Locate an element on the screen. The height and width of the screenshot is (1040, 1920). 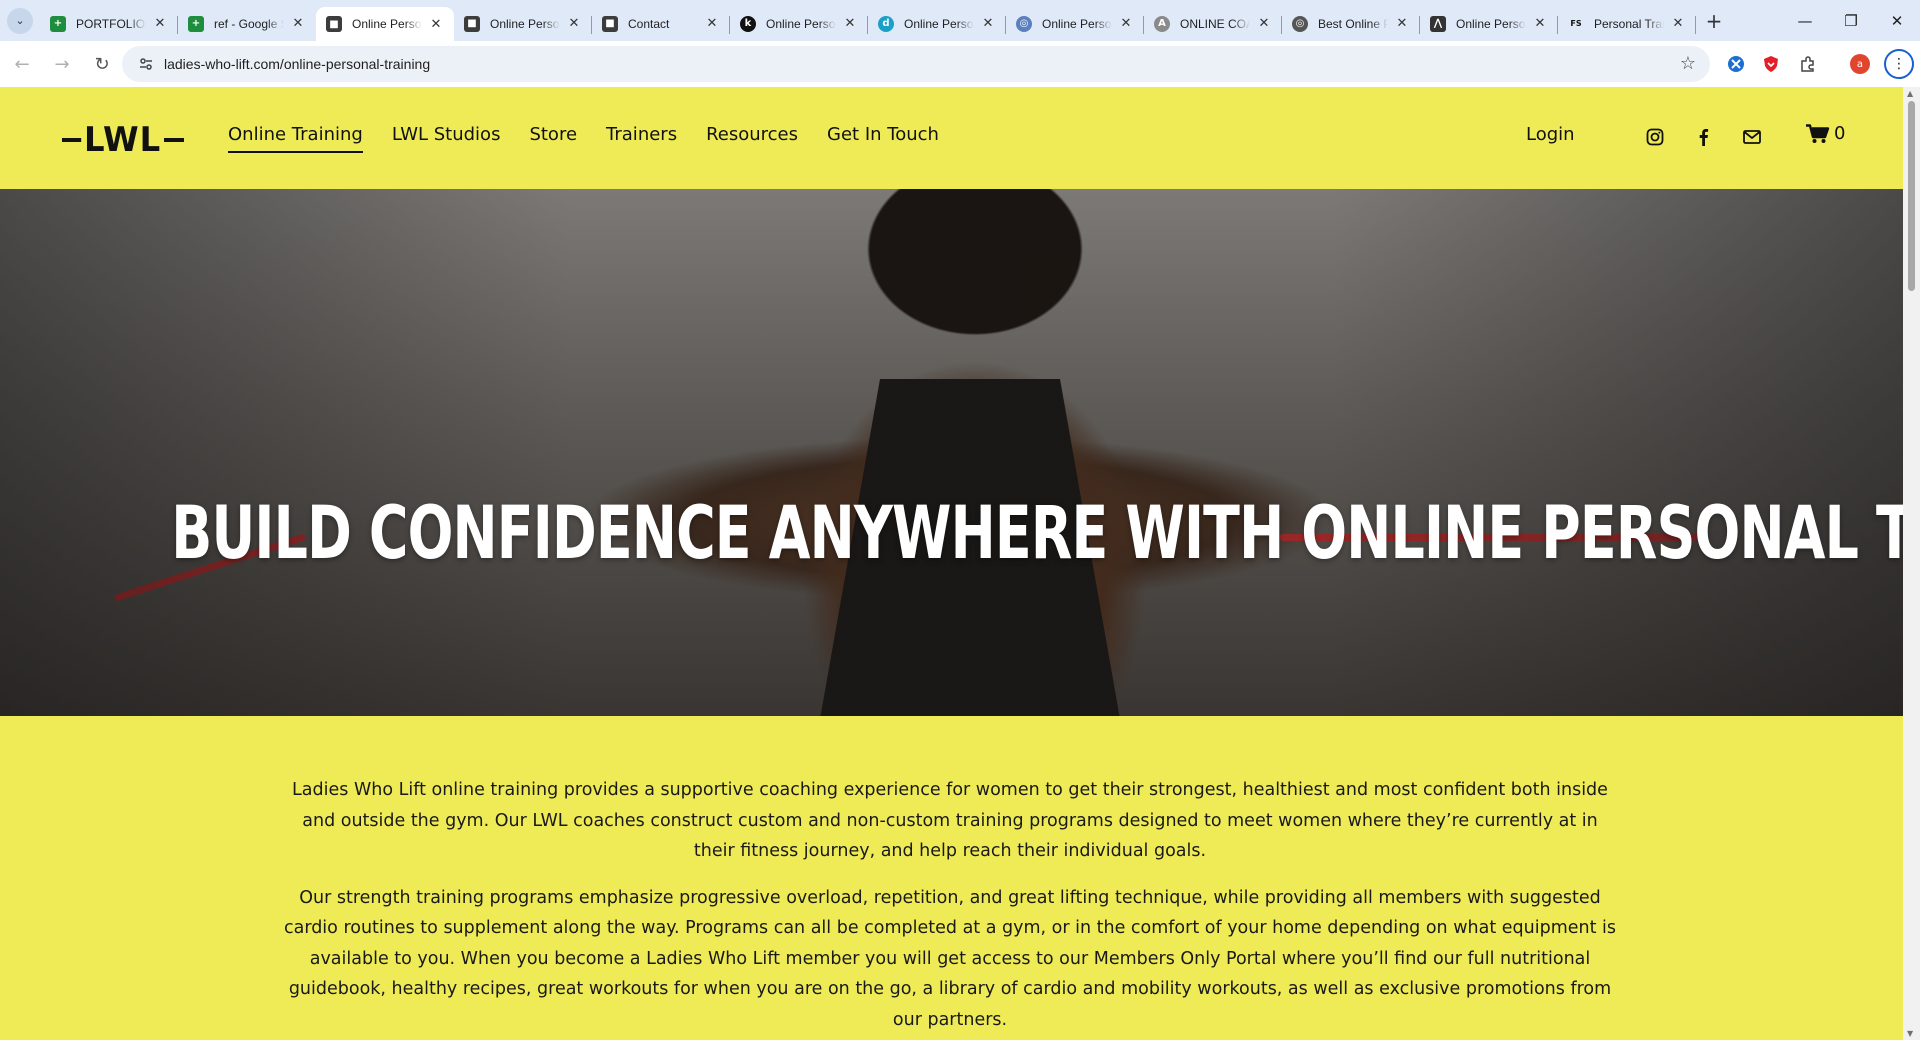
browser-tab: + ref - Google Sheets ✕ is located at coordinates (247, 24).